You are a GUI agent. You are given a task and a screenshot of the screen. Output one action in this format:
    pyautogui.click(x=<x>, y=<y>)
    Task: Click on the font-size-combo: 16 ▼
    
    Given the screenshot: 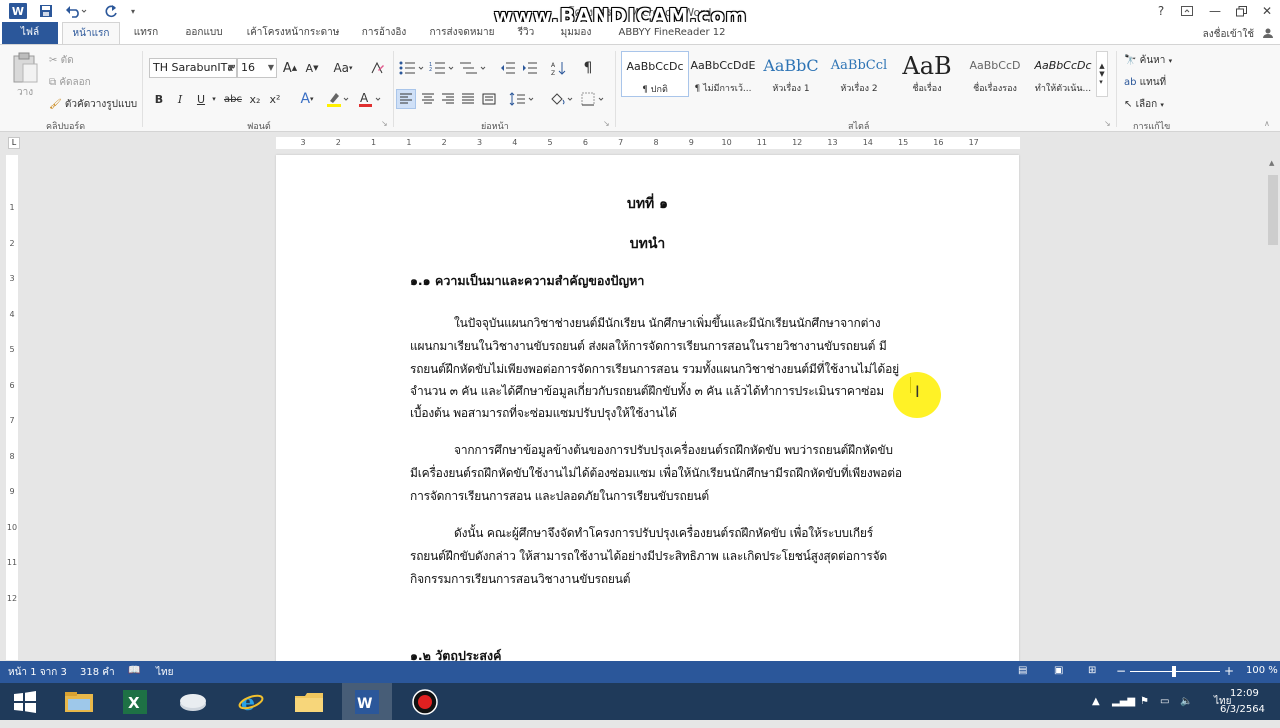 What is the action you would take?
    pyautogui.click(x=257, y=68)
    